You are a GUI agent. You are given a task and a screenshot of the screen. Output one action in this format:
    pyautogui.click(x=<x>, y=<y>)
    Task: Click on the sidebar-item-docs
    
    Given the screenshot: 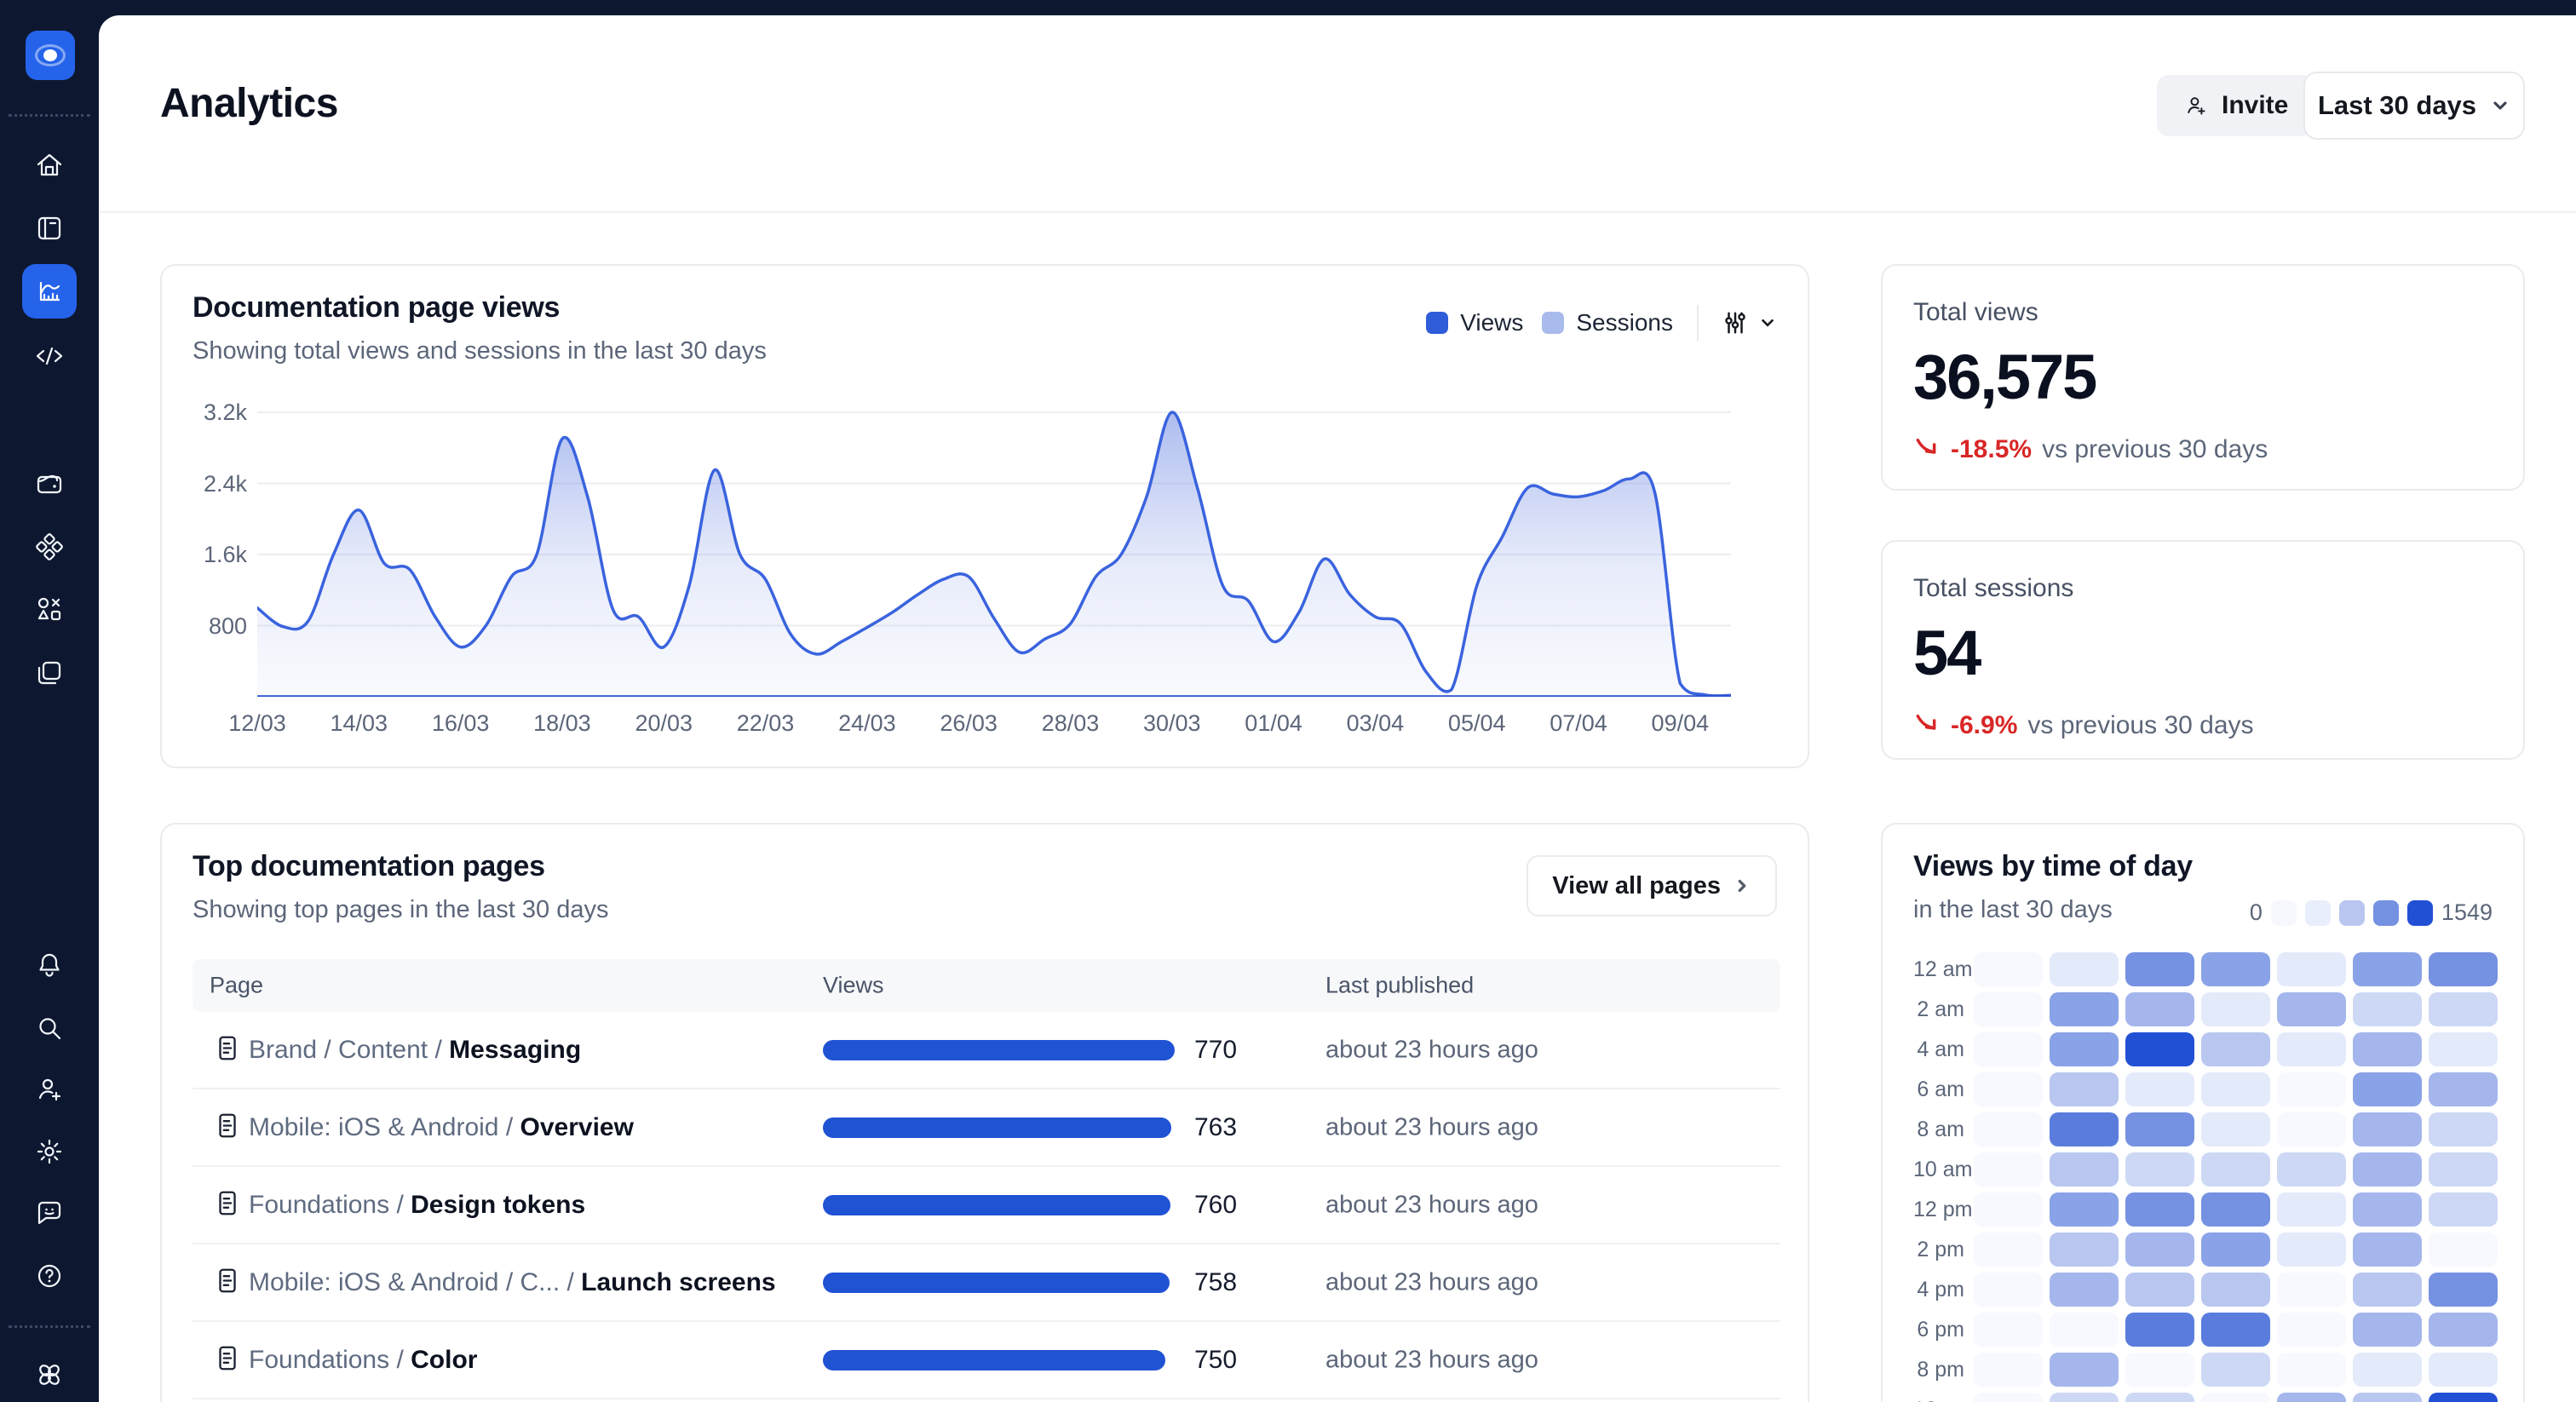 What is the action you would take?
    pyautogui.click(x=50, y=228)
    